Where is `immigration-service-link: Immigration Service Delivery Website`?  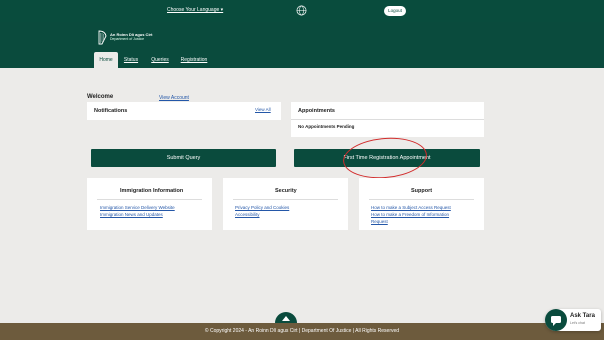
immigration-service-link: Immigration Service Delivery Website is located at coordinates (137, 207).